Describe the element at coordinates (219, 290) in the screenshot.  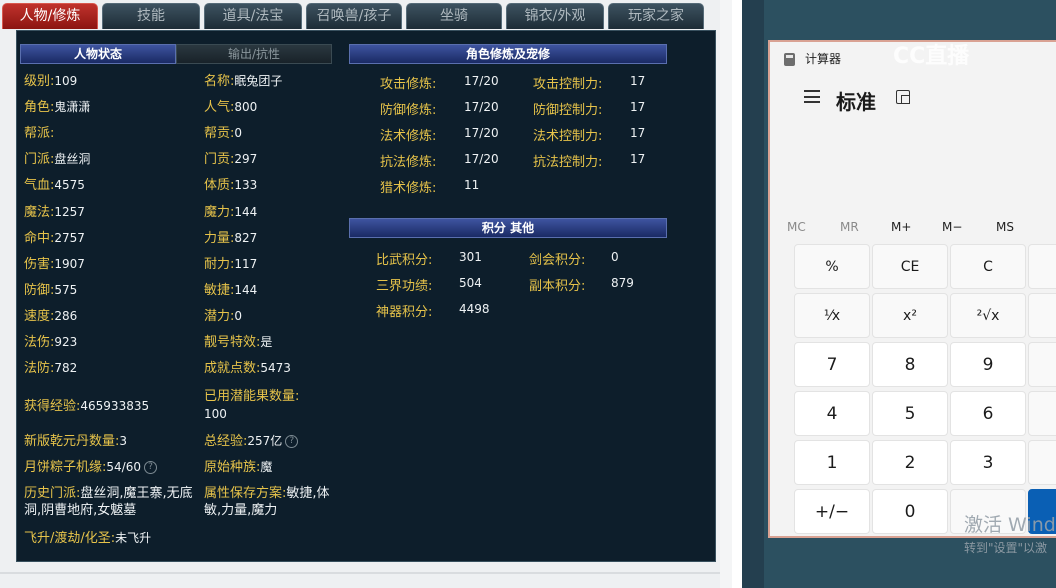
I see `stat-label: 敏捷:` at that location.